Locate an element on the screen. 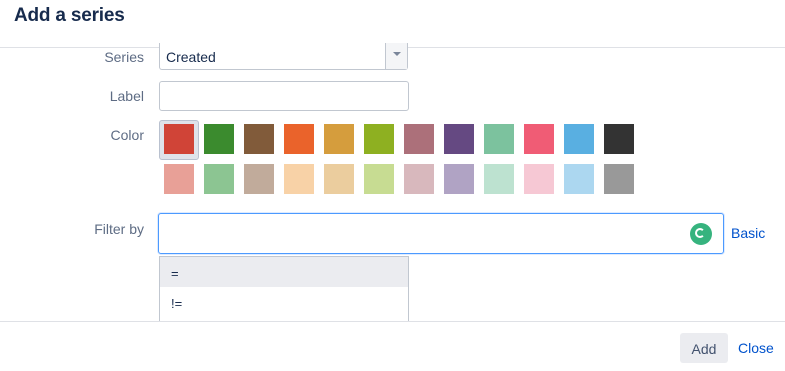 The image size is (785, 371). series-select: Created is located at coordinates (283, 56).